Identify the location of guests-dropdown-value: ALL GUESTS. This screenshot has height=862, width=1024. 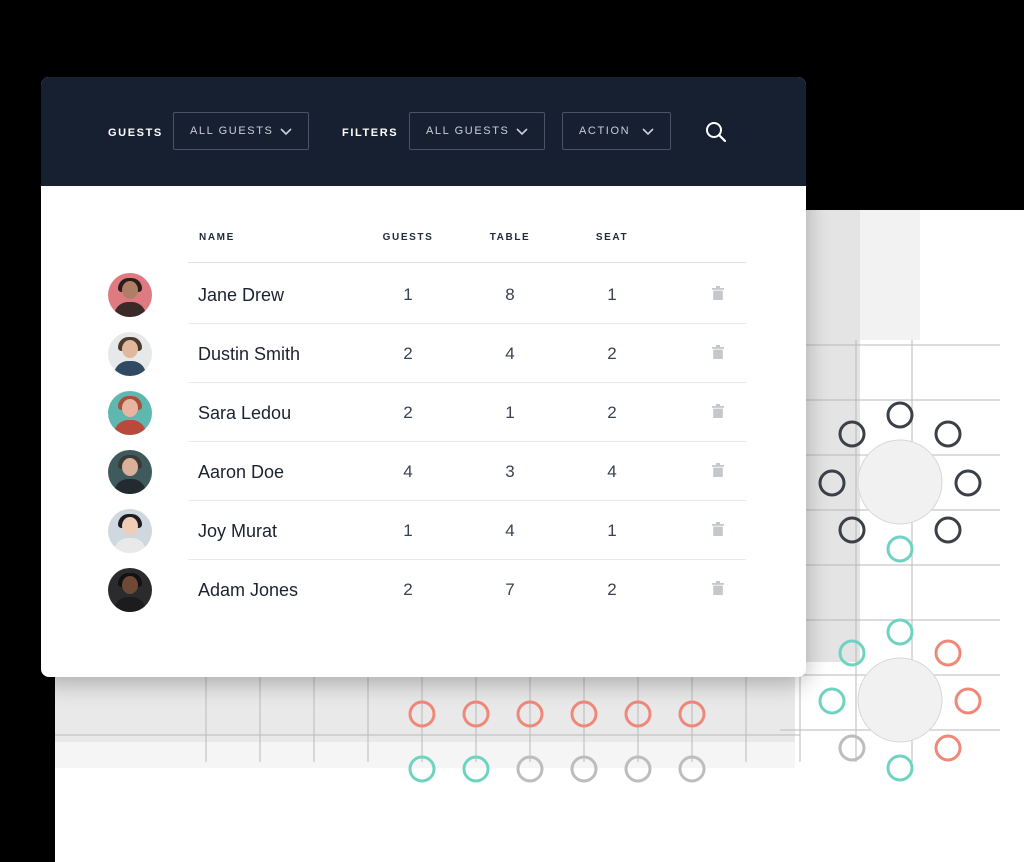
(232, 131).